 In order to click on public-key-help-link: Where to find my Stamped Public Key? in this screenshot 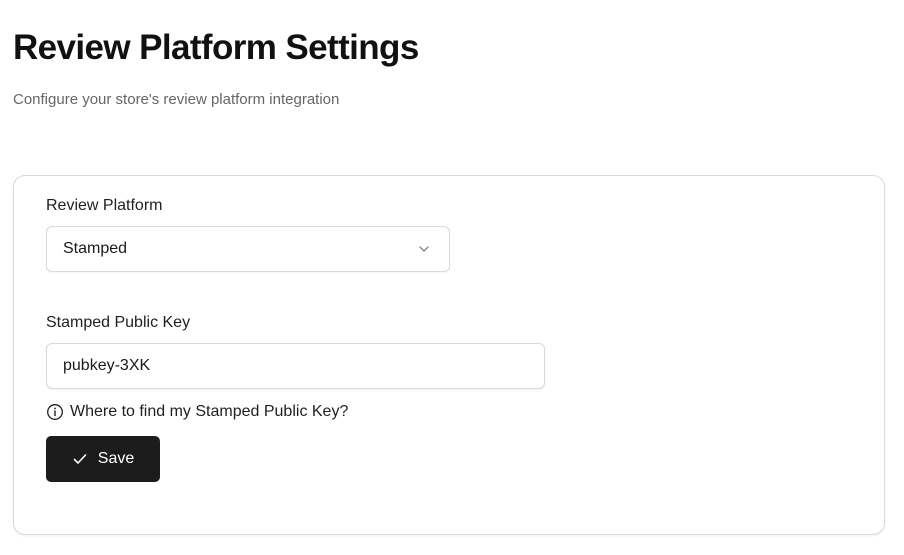, I will do `click(197, 412)`.